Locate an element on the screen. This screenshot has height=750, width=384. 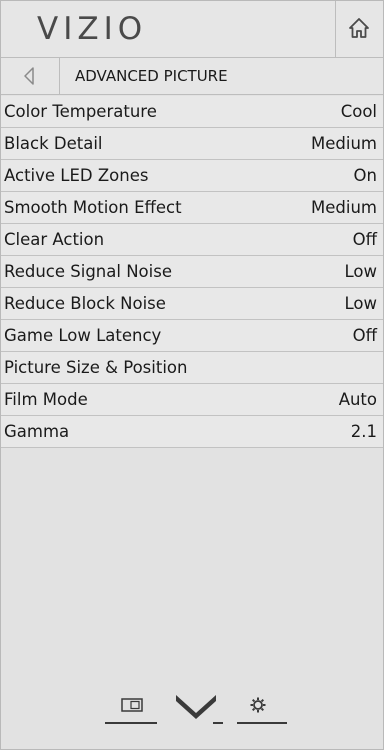
menu-item-black-detail: Black Detail Medium is located at coordinates (192, 144).